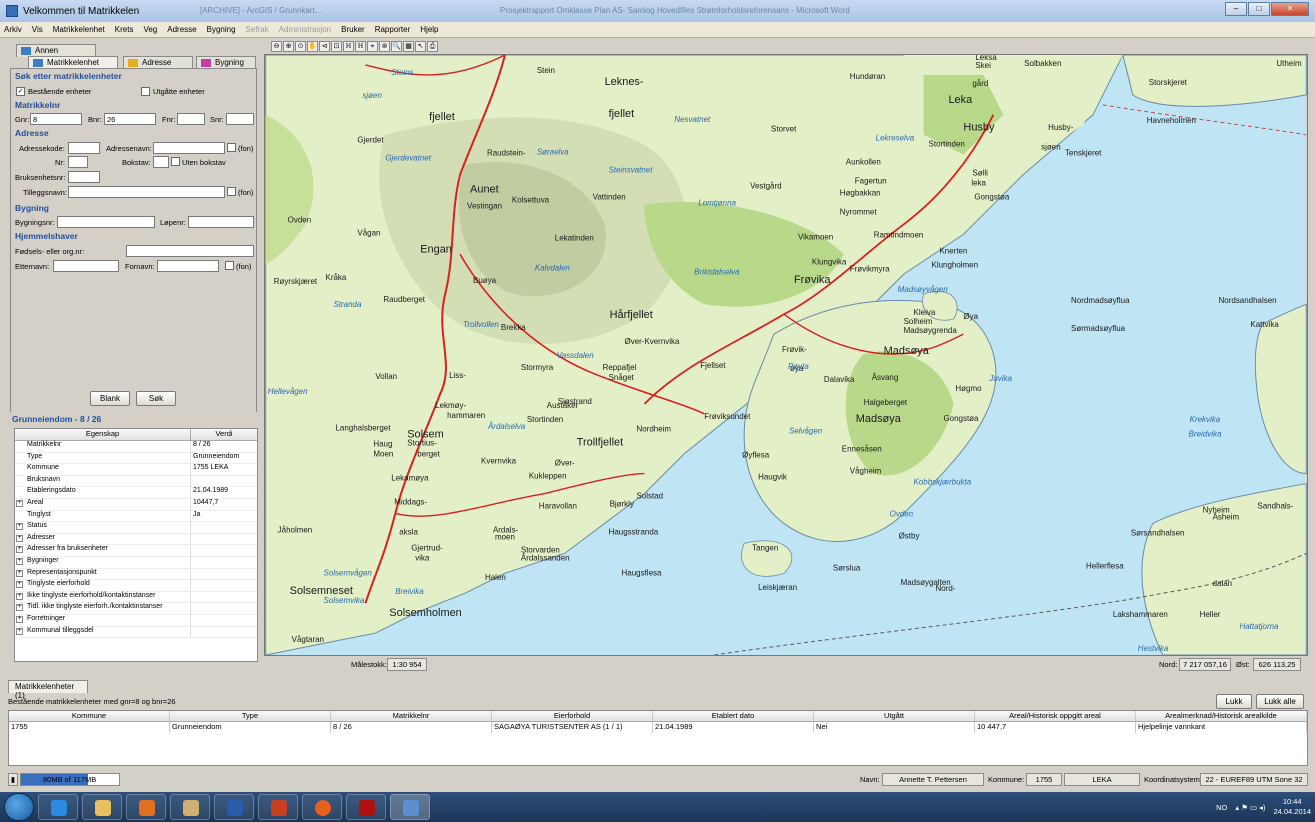  I want to click on property-row: Kommune 1755 LEKA, so click(136, 470).